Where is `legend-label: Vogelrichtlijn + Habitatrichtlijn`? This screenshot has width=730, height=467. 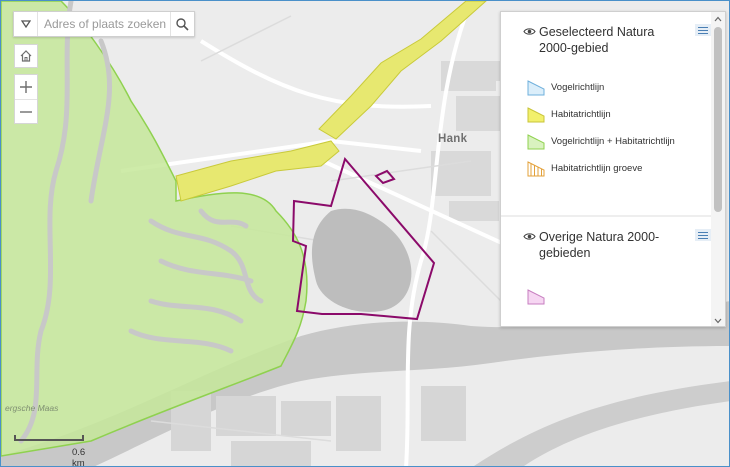 legend-label: Vogelrichtlijn + Habitatrichtlijn is located at coordinates (613, 141).